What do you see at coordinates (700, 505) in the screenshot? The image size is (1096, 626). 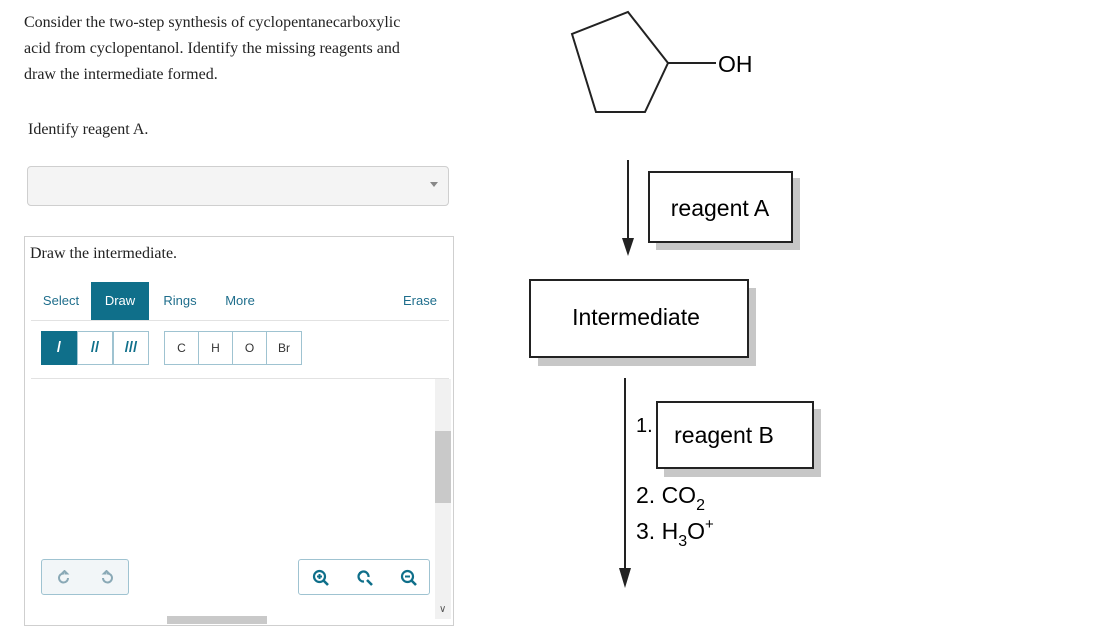 I see `step-2-subscript: 2` at bounding box center [700, 505].